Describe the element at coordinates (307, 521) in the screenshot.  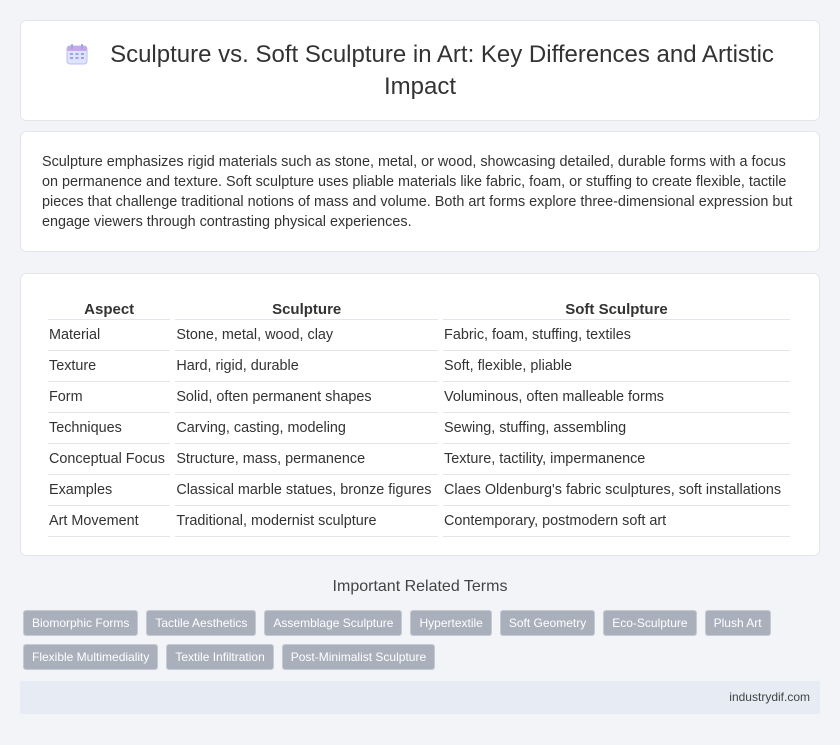
I see `table-cell: Traditional, modernist sculpture` at that location.